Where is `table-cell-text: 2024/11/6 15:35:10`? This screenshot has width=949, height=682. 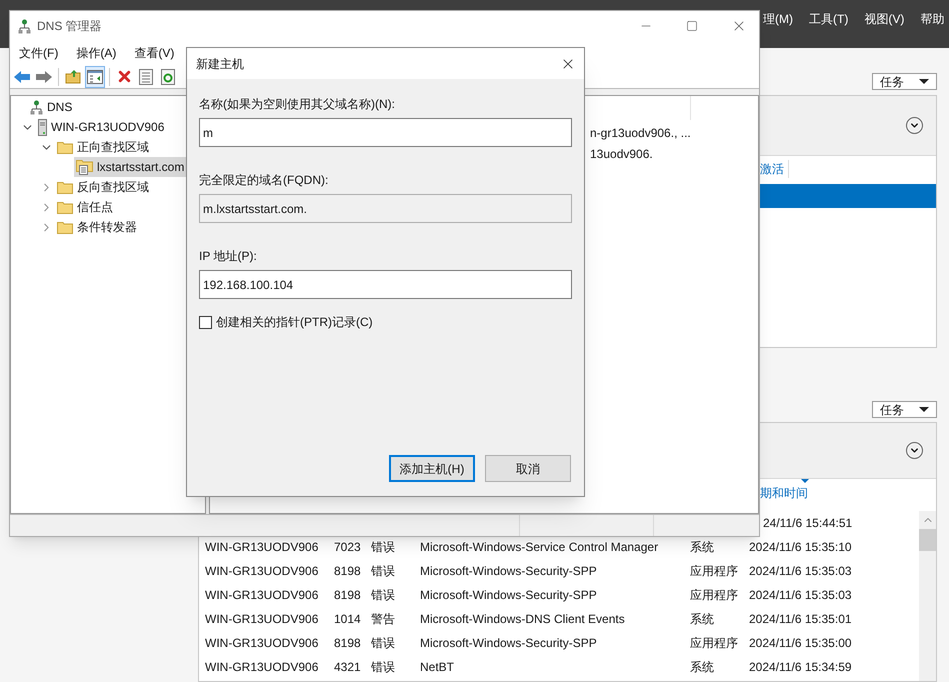
table-cell-text: 2024/11/6 15:35:10 is located at coordinates (800, 547).